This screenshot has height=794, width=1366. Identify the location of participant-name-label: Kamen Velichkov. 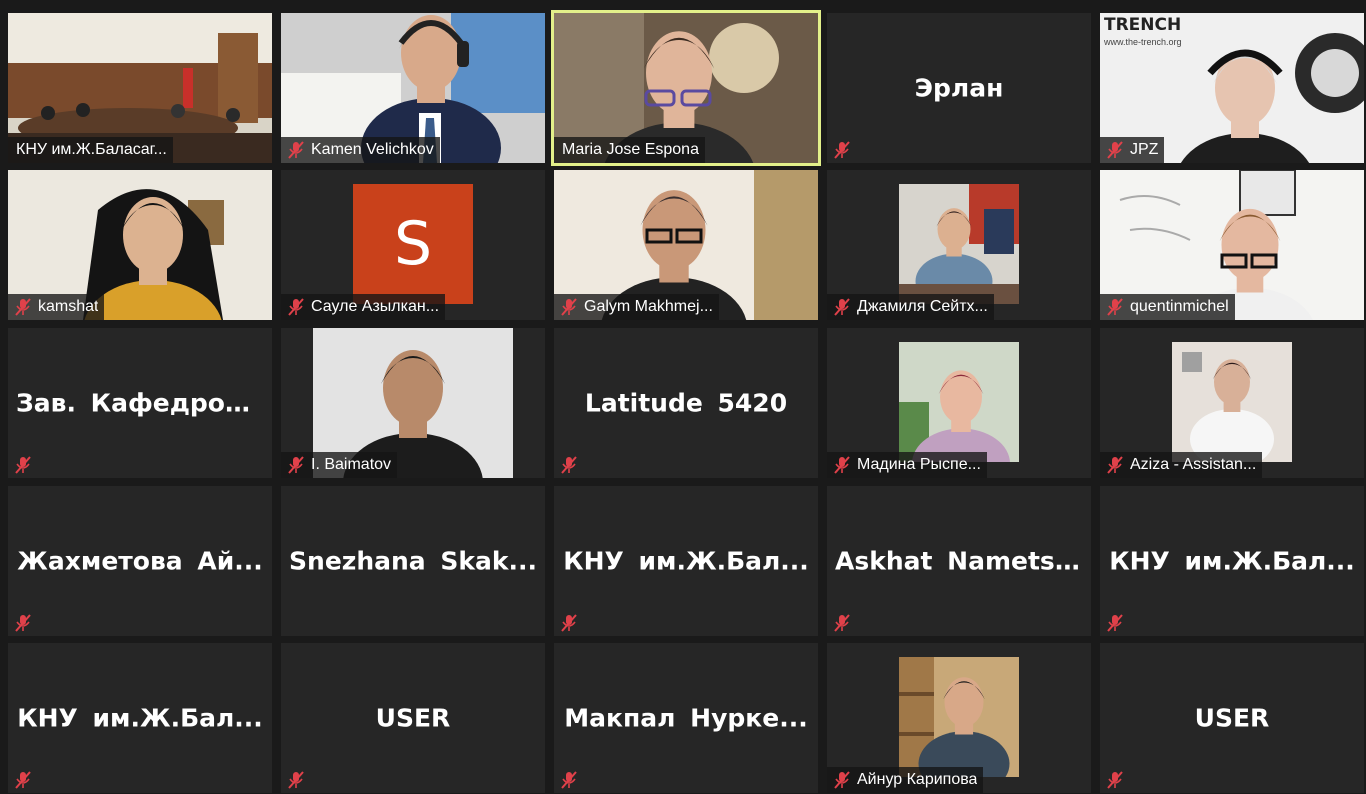
(360, 150).